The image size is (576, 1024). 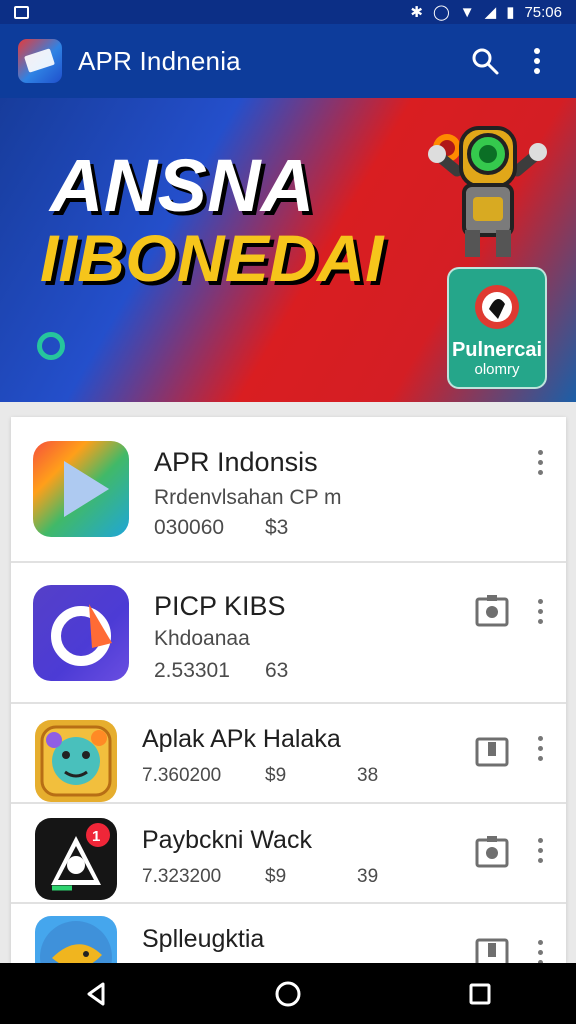 What do you see at coordinates (368, 876) in the screenshot?
I see `app-meta-right: 39` at bounding box center [368, 876].